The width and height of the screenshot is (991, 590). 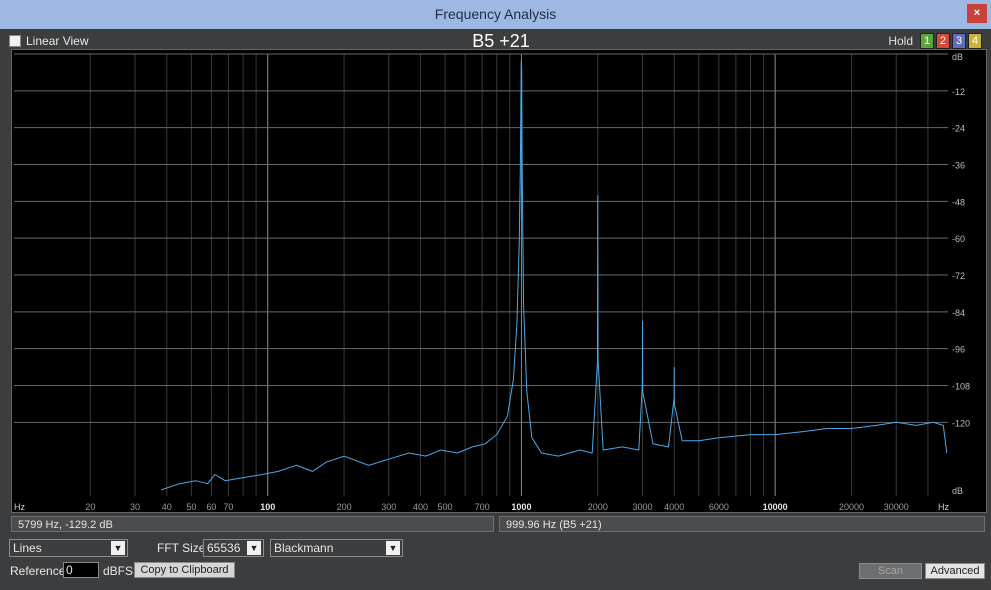 What do you see at coordinates (598, 507) in the screenshot?
I see `x-tick-label: 2000` at bounding box center [598, 507].